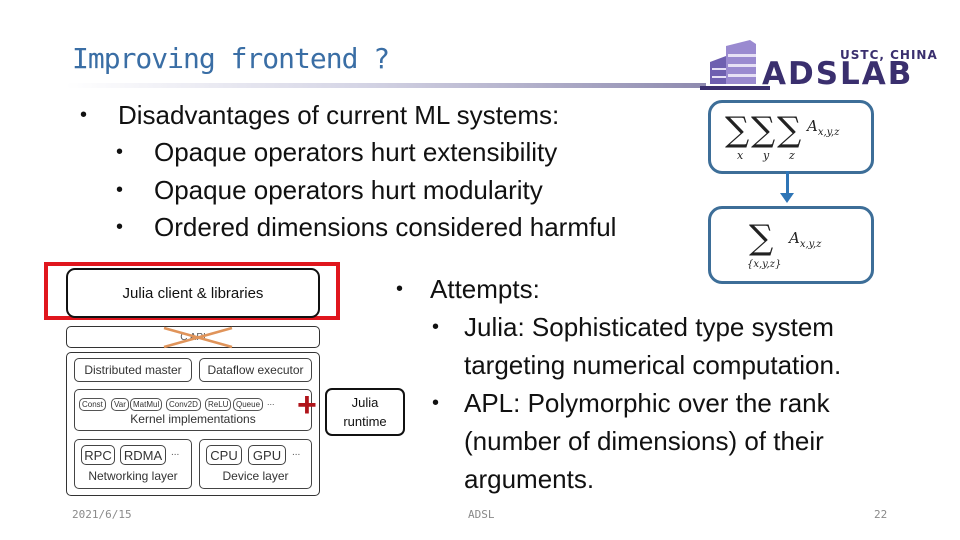 Image resolution: width=960 pixels, height=540 pixels. I want to click on sub-bullet-continuation: targeting numerical computation., so click(653, 365).